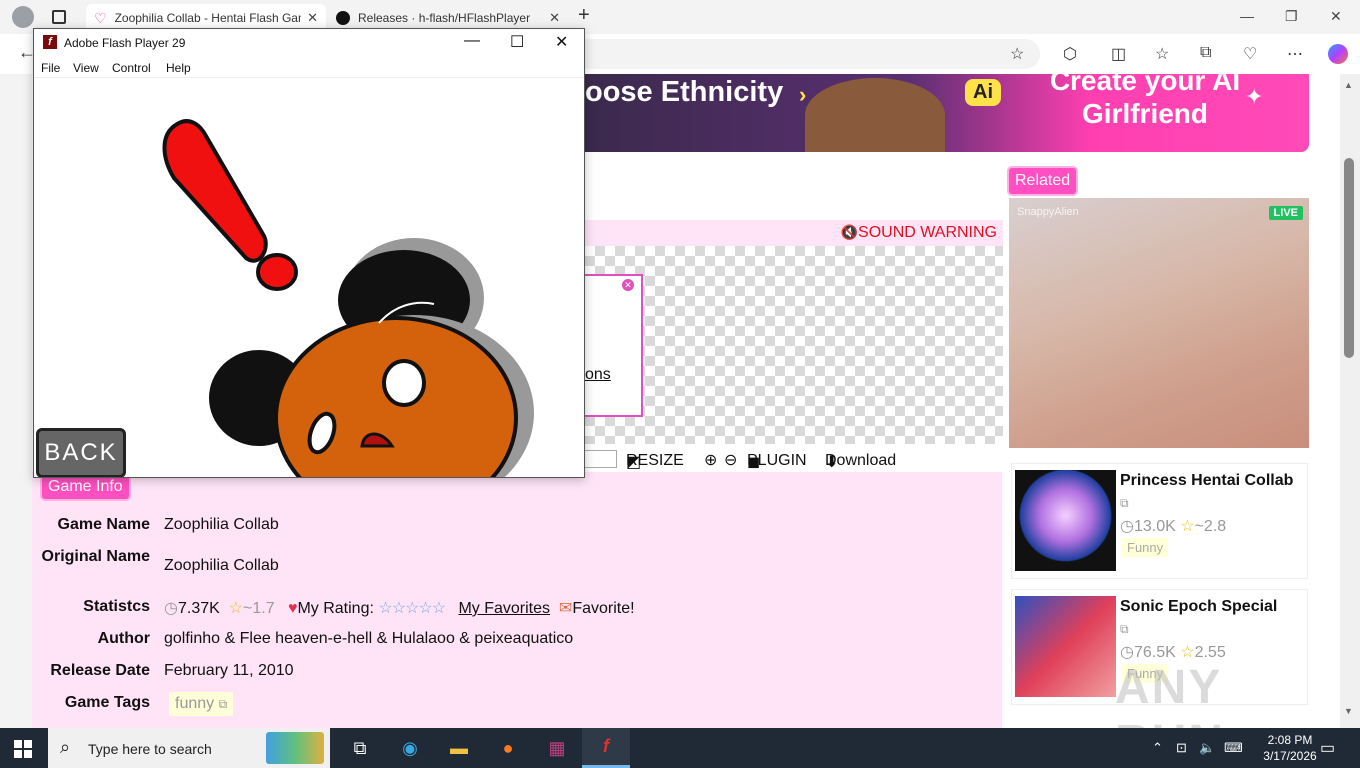 This screenshot has width=1360, height=768. What do you see at coordinates (309, 42) in the screenshot?
I see `flash-titlebar: f Adobe Flash Player 29 — ☐ ✕` at bounding box center [309, 42].